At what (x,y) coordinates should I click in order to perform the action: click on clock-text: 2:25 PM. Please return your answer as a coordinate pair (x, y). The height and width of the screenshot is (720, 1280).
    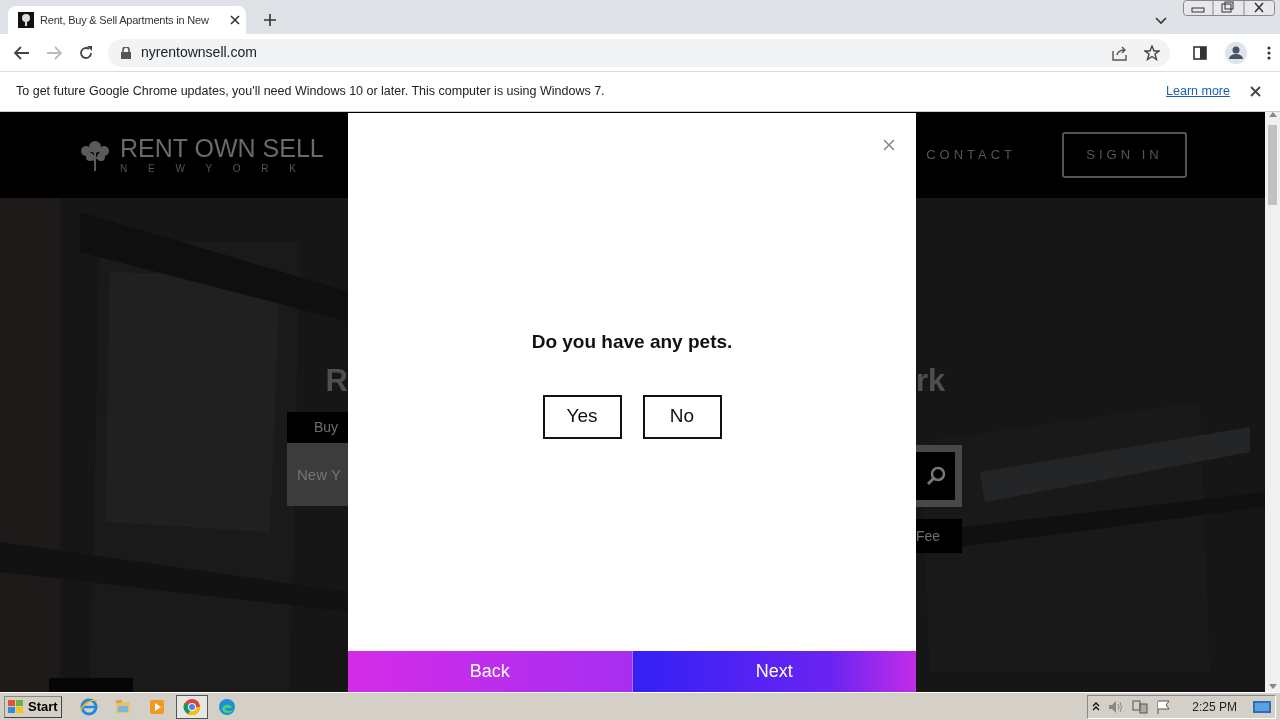
    Looking at the image, I should click on (1214, 707).